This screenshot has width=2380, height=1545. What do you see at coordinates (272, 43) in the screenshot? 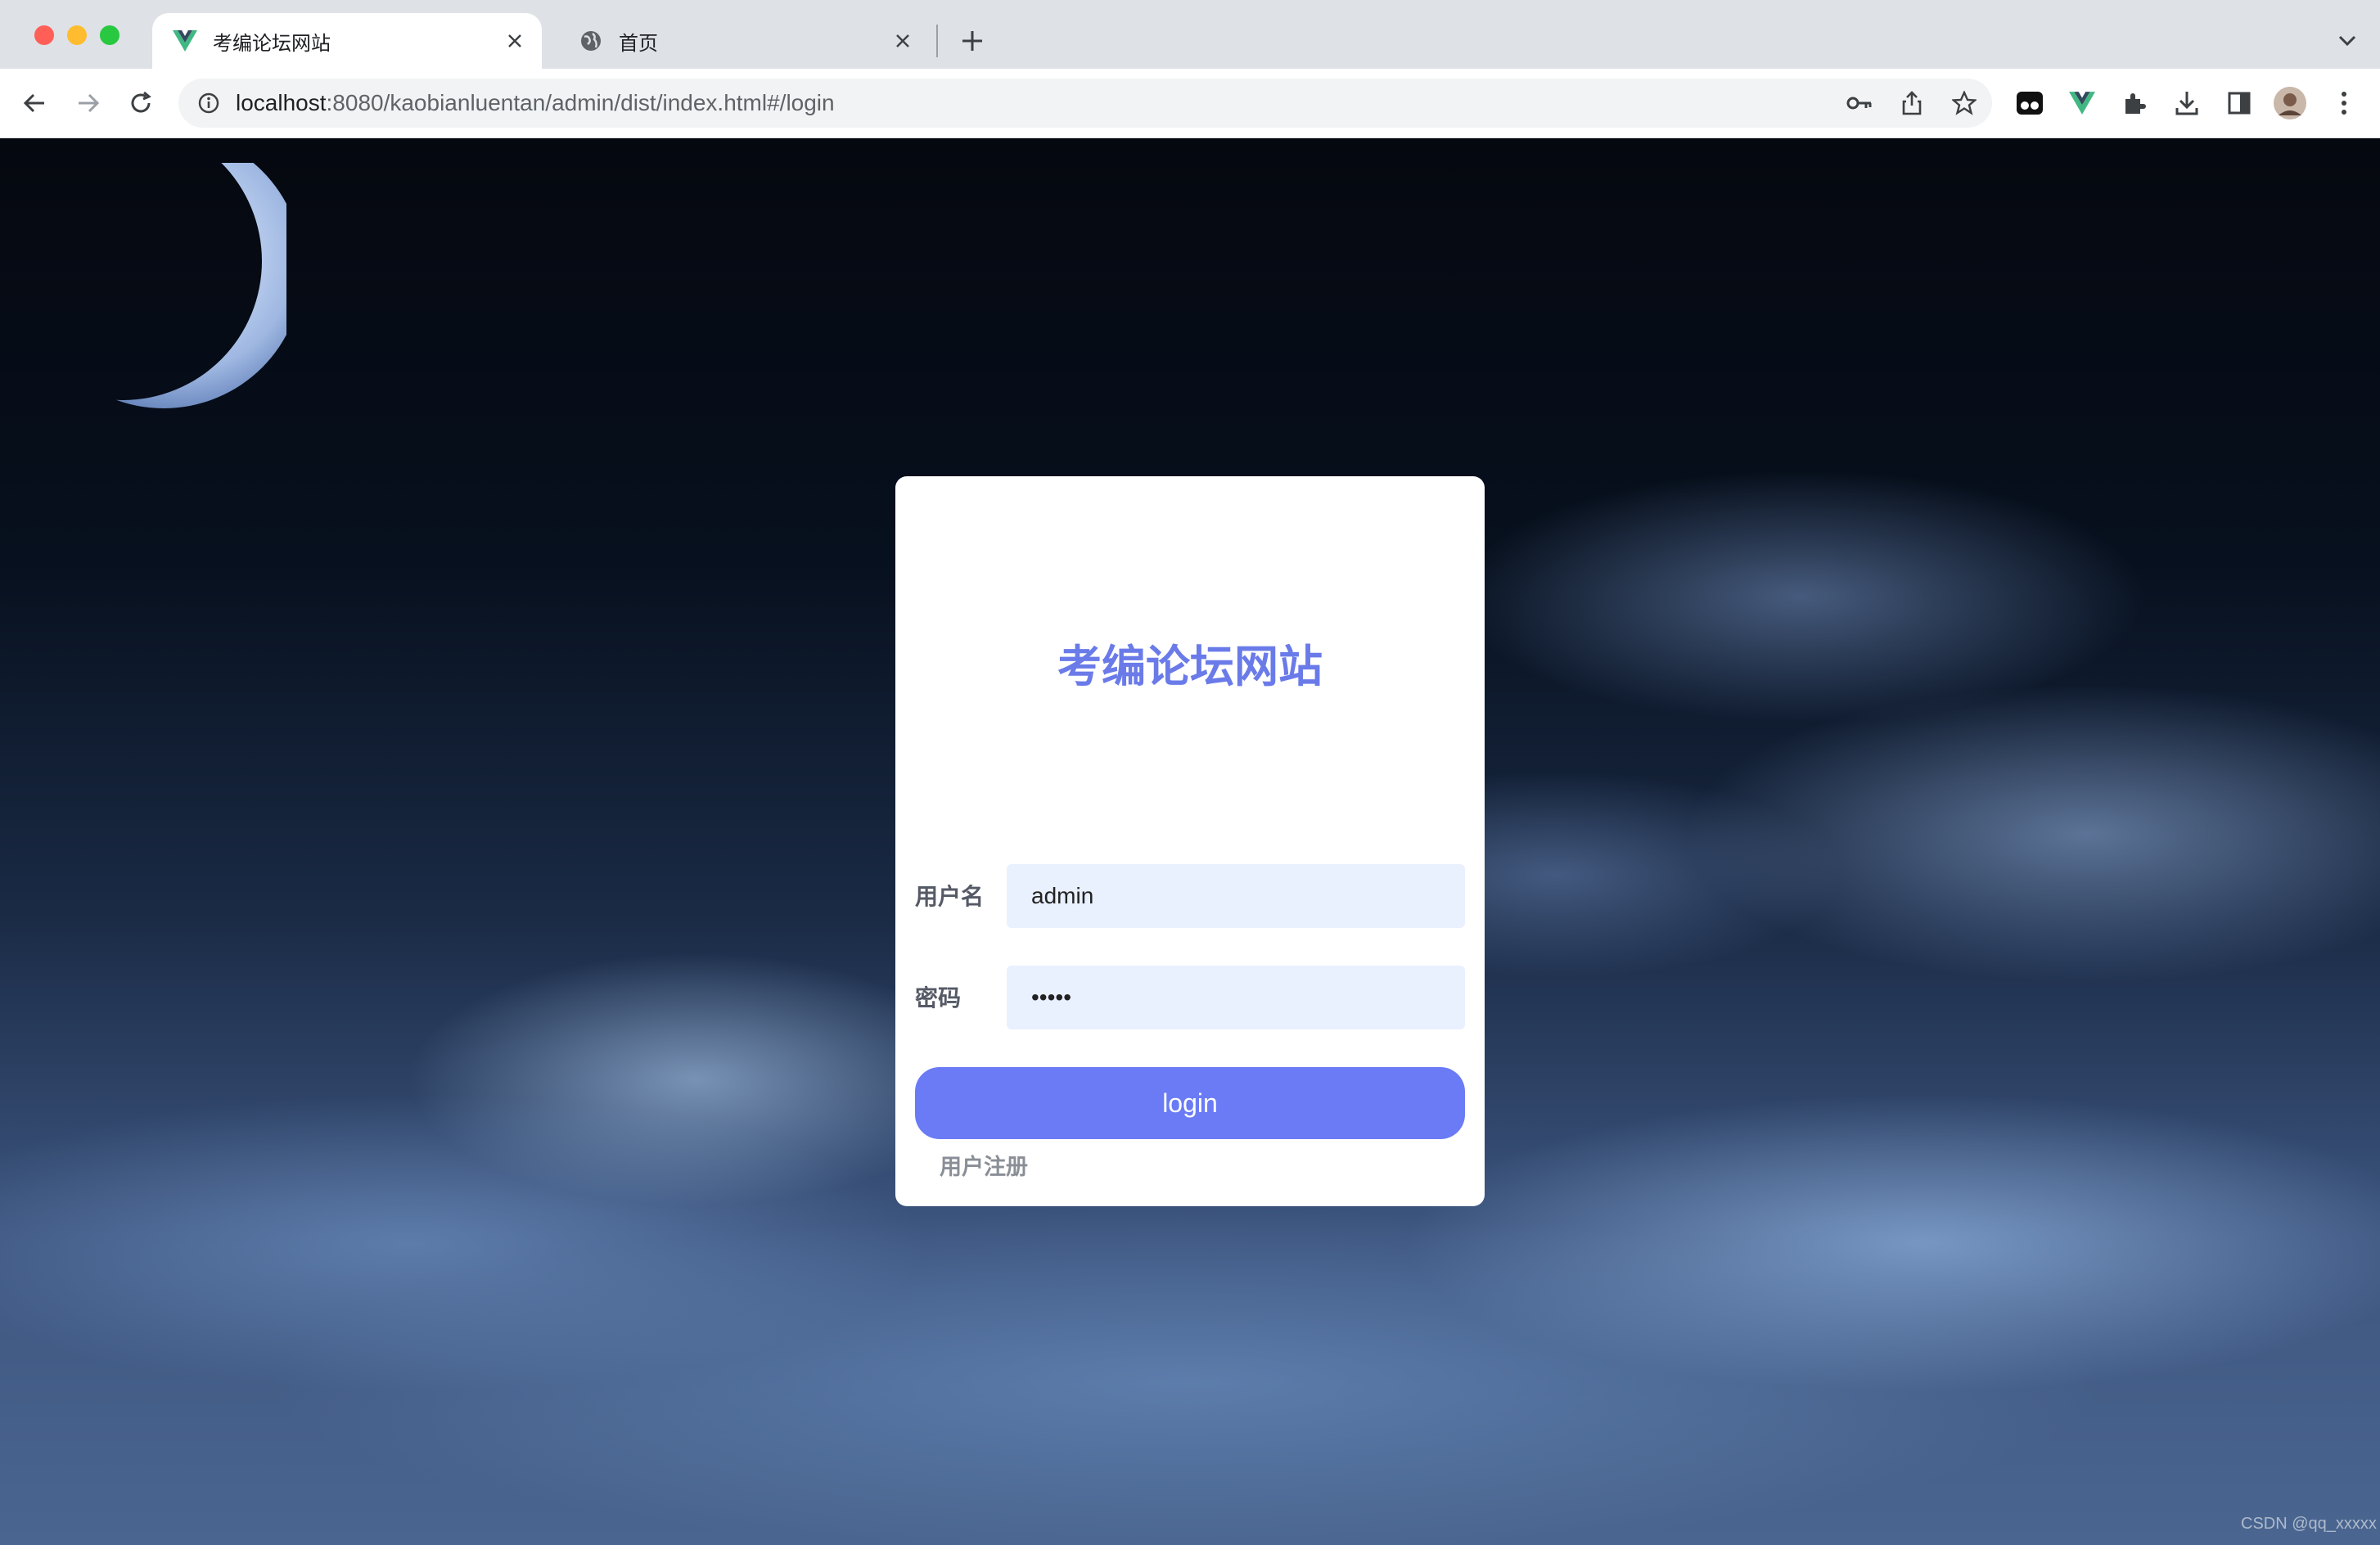
I see `tab-title: 考编论坛网站` at bounding box center [272, 43].